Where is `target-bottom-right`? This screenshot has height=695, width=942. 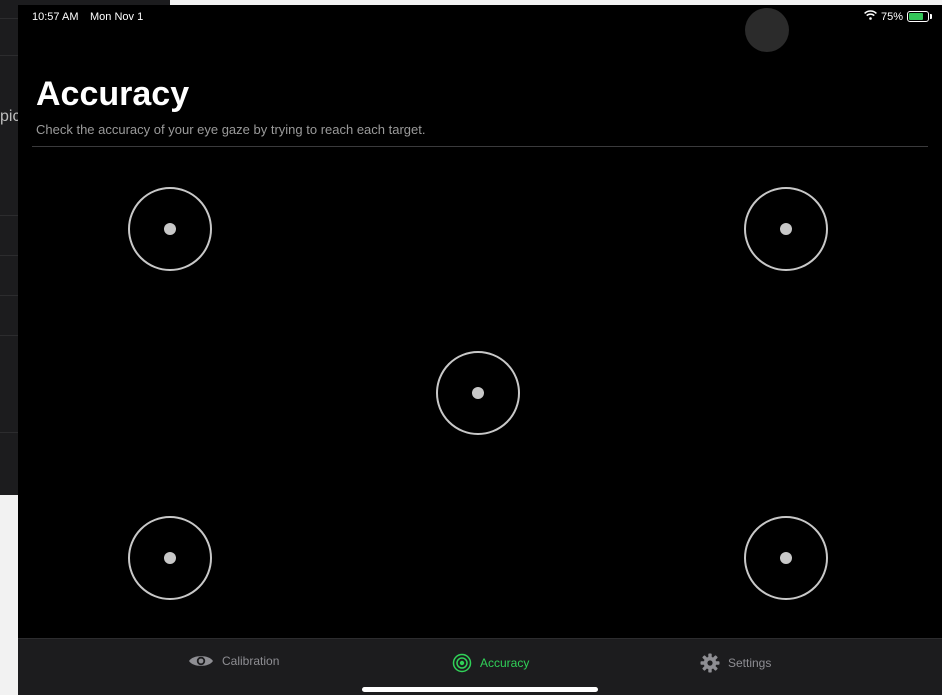 target-bottom-right is located at coordinates (786, 558).